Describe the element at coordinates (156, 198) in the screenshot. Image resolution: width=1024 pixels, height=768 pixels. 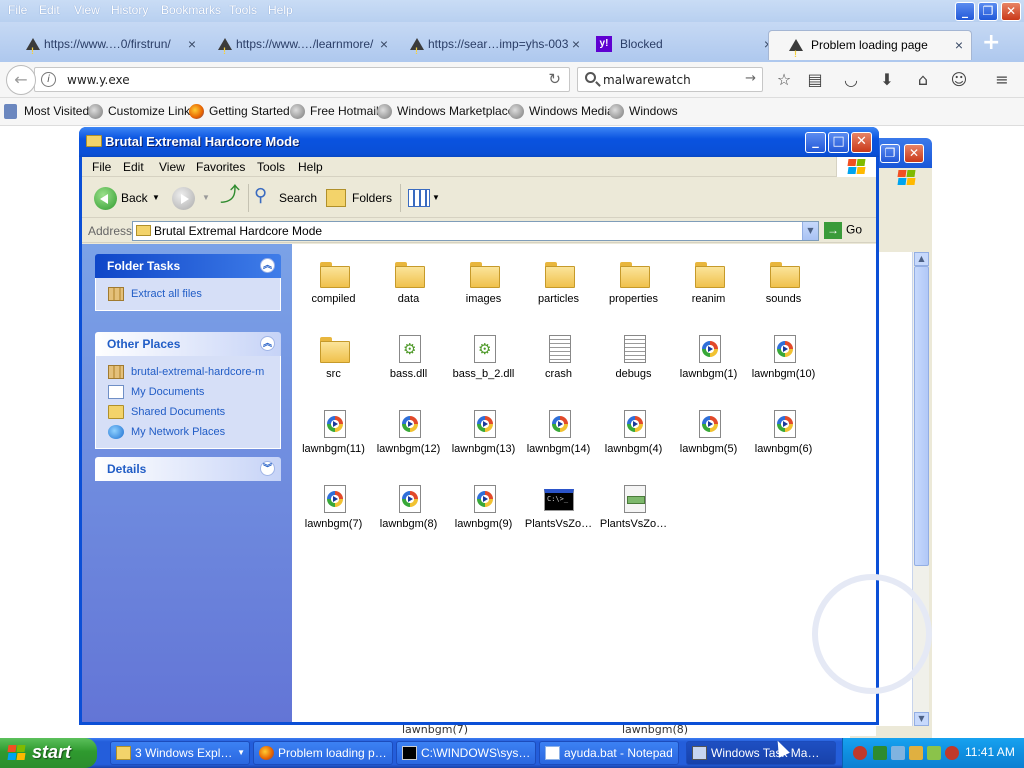
I see `back-dropdown-icon: ▼` at that location.